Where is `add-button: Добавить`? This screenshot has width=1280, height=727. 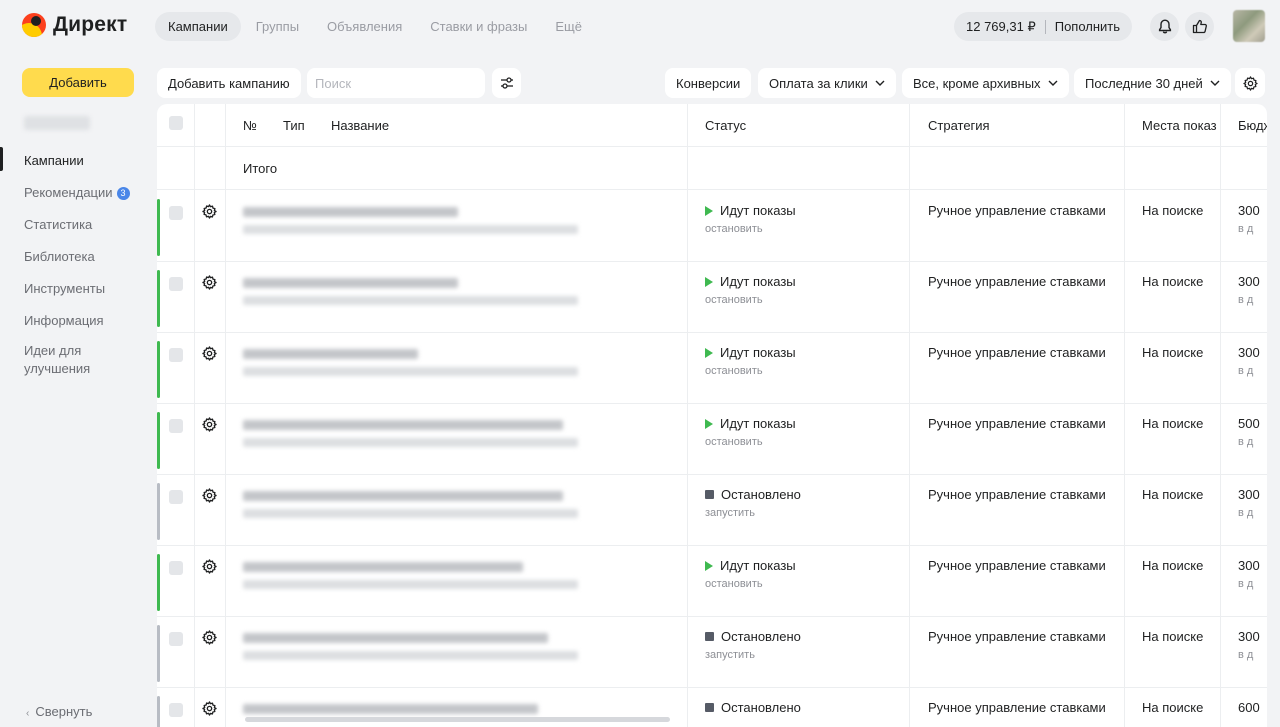 add-button: Добавить is located at coordinates (78, 82).